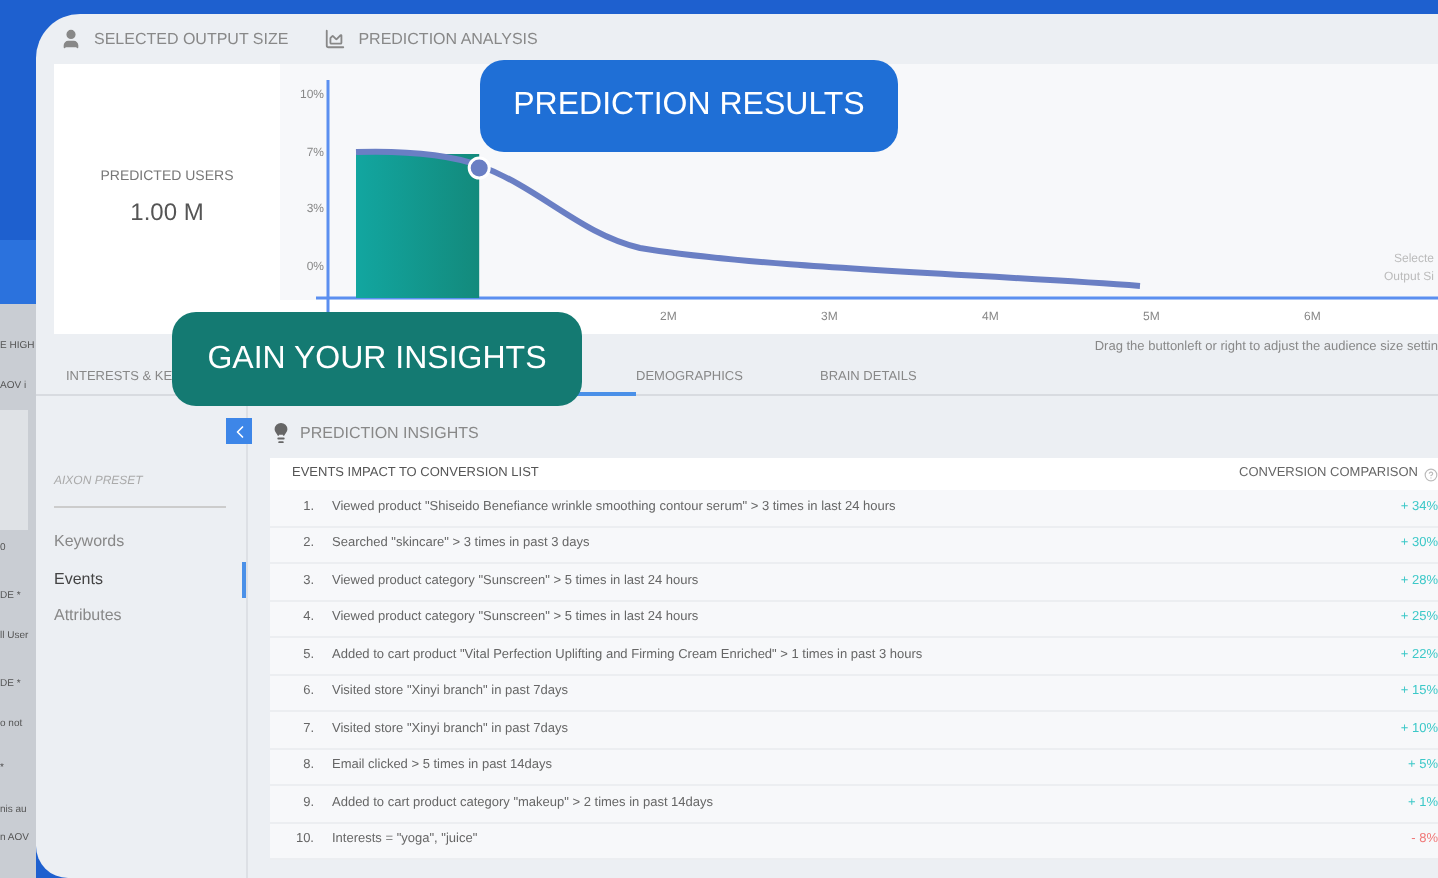  What do you see at coordinates (167, 212) in the screenshot?
I see `predicted-users-value: 1.00 M` at bounding box center [167, 212].